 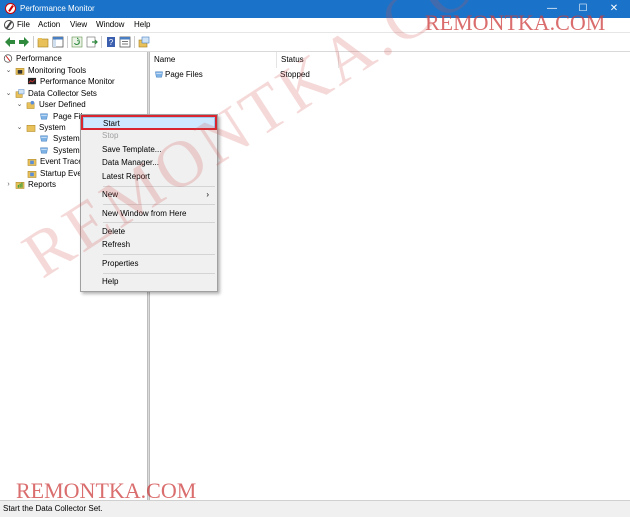 I want to click on window-title: Performance Monitor, so click(x=57, y=8).